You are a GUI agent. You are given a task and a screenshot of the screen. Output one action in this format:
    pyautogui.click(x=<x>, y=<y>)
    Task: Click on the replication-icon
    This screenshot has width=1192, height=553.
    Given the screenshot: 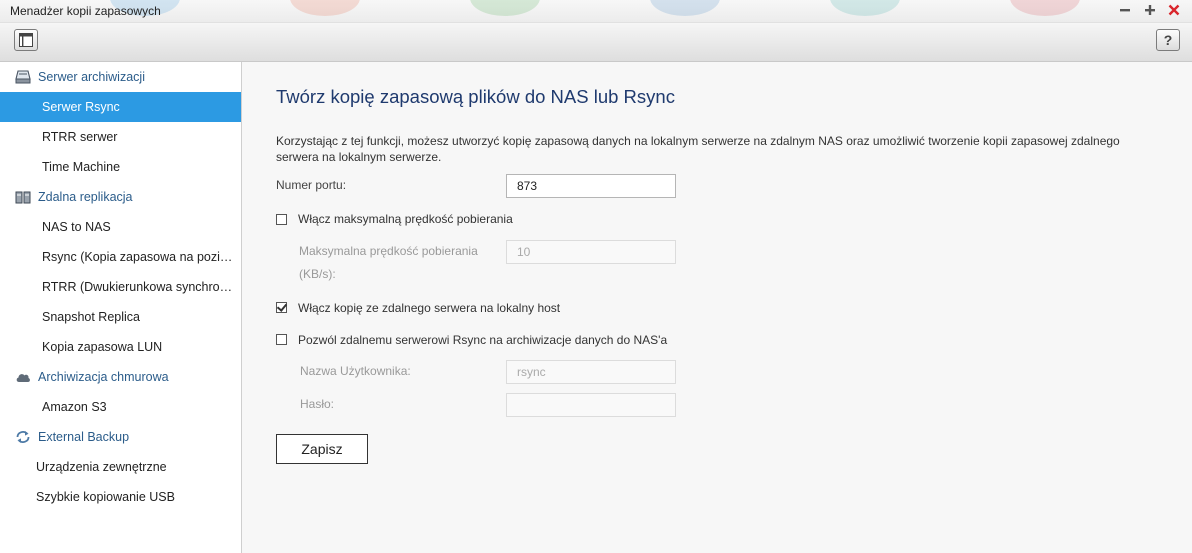 What is the action you would take?
    pyautogui.click(x=23, y=197)
    